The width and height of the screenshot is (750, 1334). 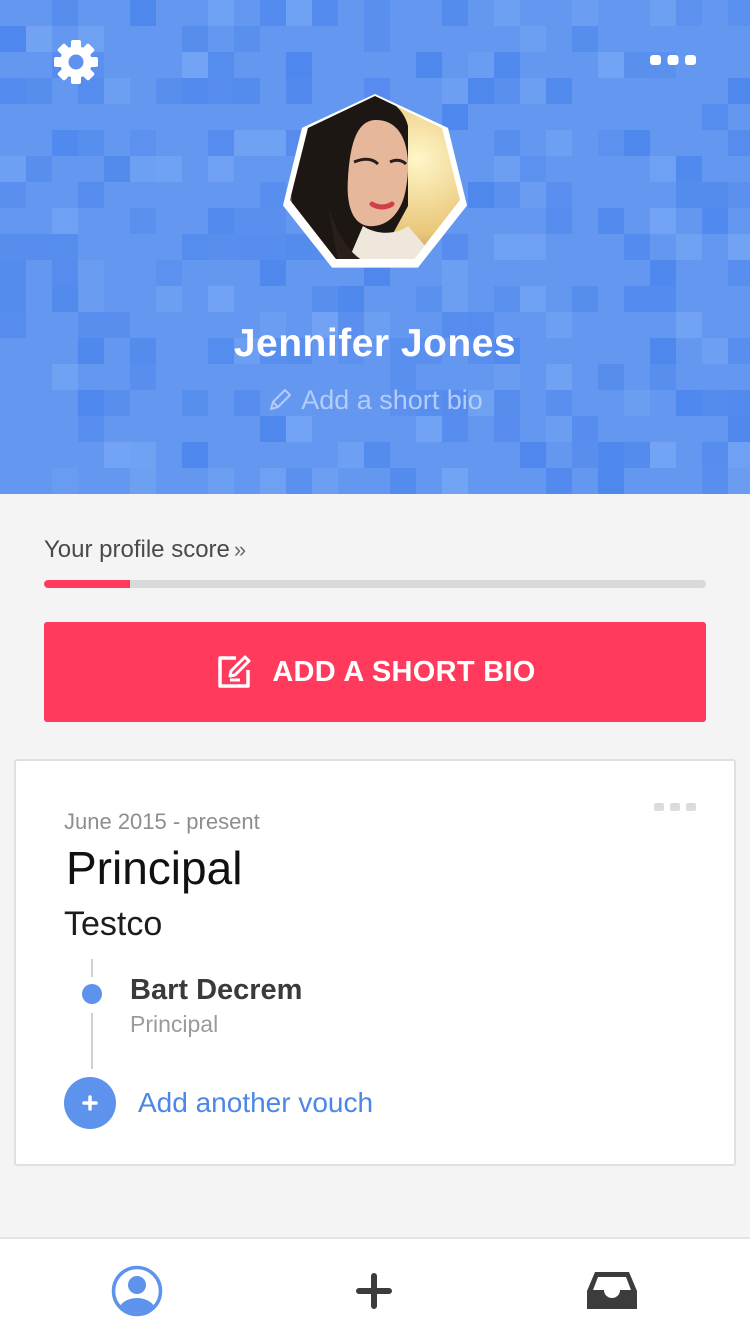 What do you see at coordinates (612, 1291) in the screenshot?
I see `tab-inbox` at bounding box center [612, 1291].